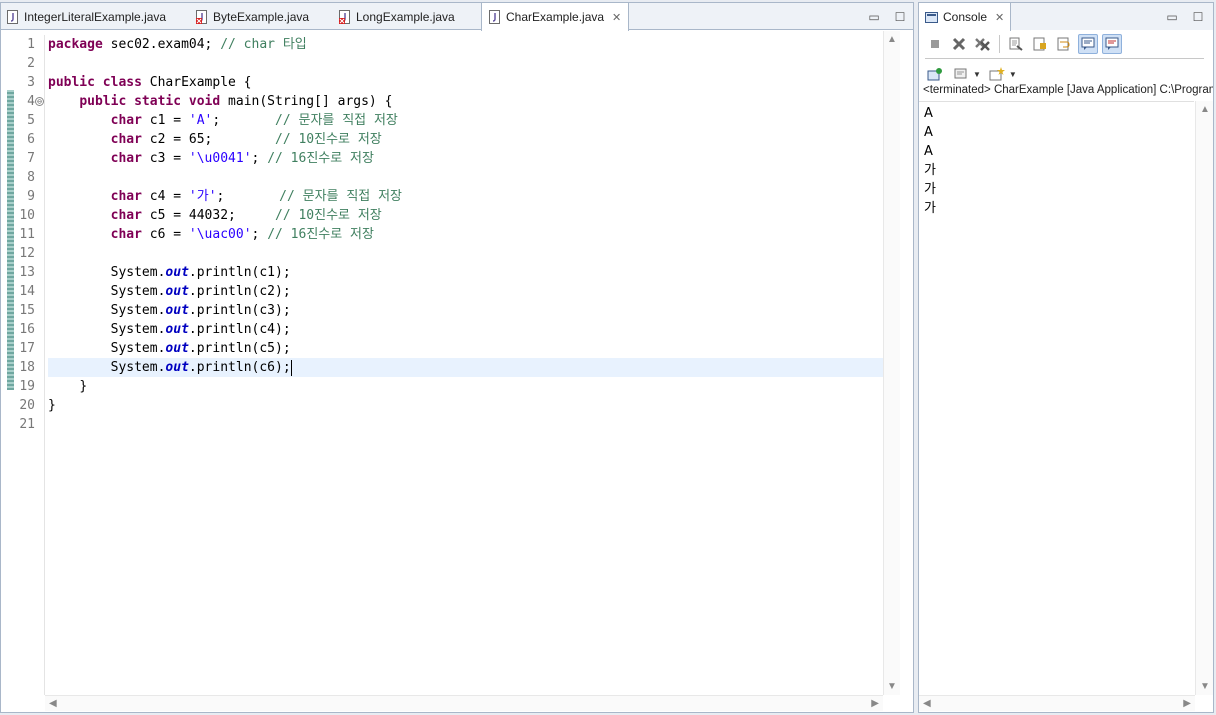 The image size is (1216, 715). I want to click on code-line-1: package sec02.exam04; // char 타입, so click(465, 44).